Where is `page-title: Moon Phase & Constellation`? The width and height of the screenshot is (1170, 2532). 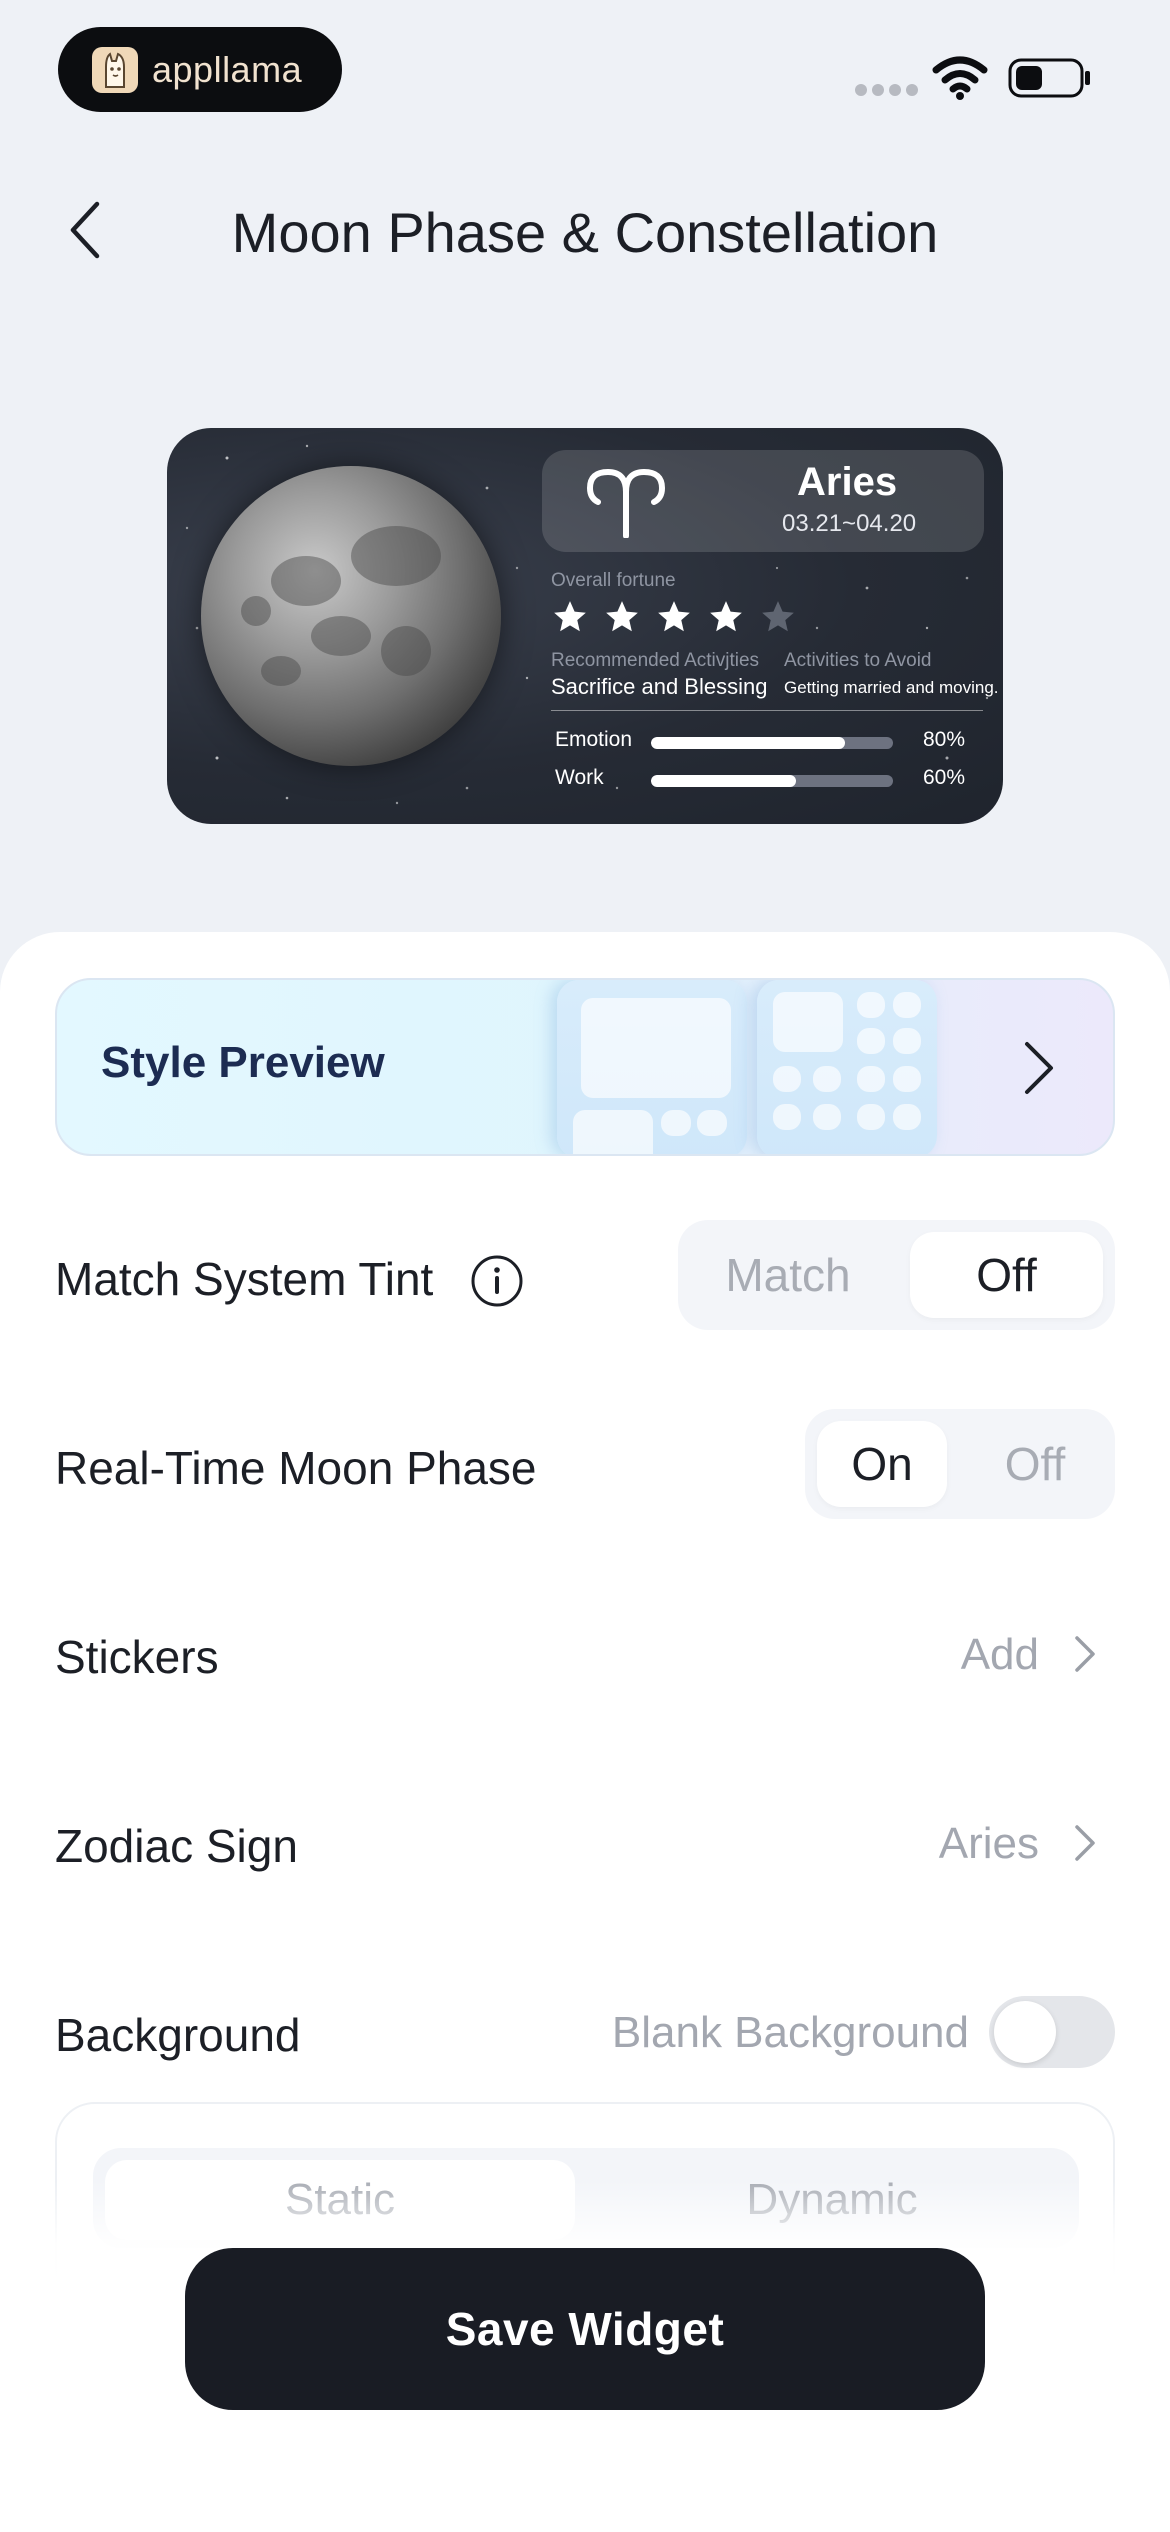 page-title: Moon Phase & Constellation is located at coordinates (585, 232).